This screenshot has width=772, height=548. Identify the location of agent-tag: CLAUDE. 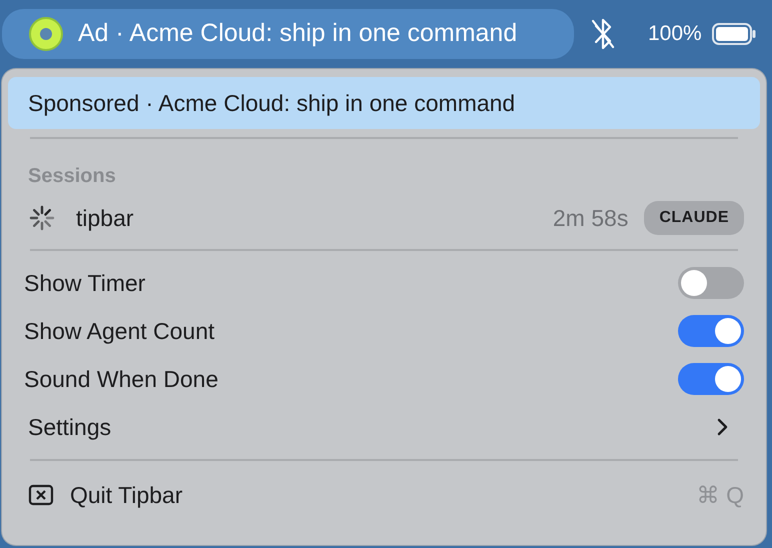
(694, 218).